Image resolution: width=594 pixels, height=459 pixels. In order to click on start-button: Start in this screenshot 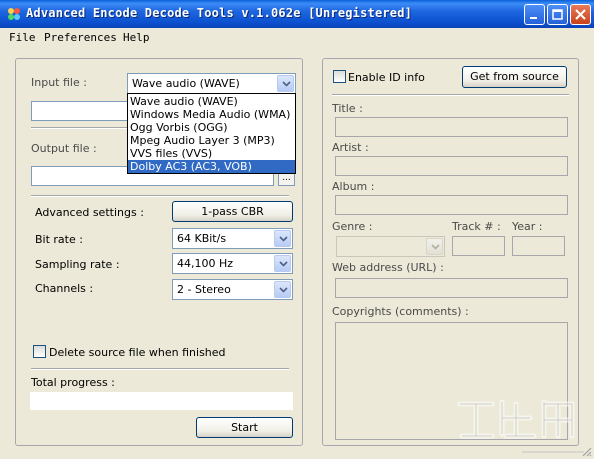, I will do `click(244, 427)`.